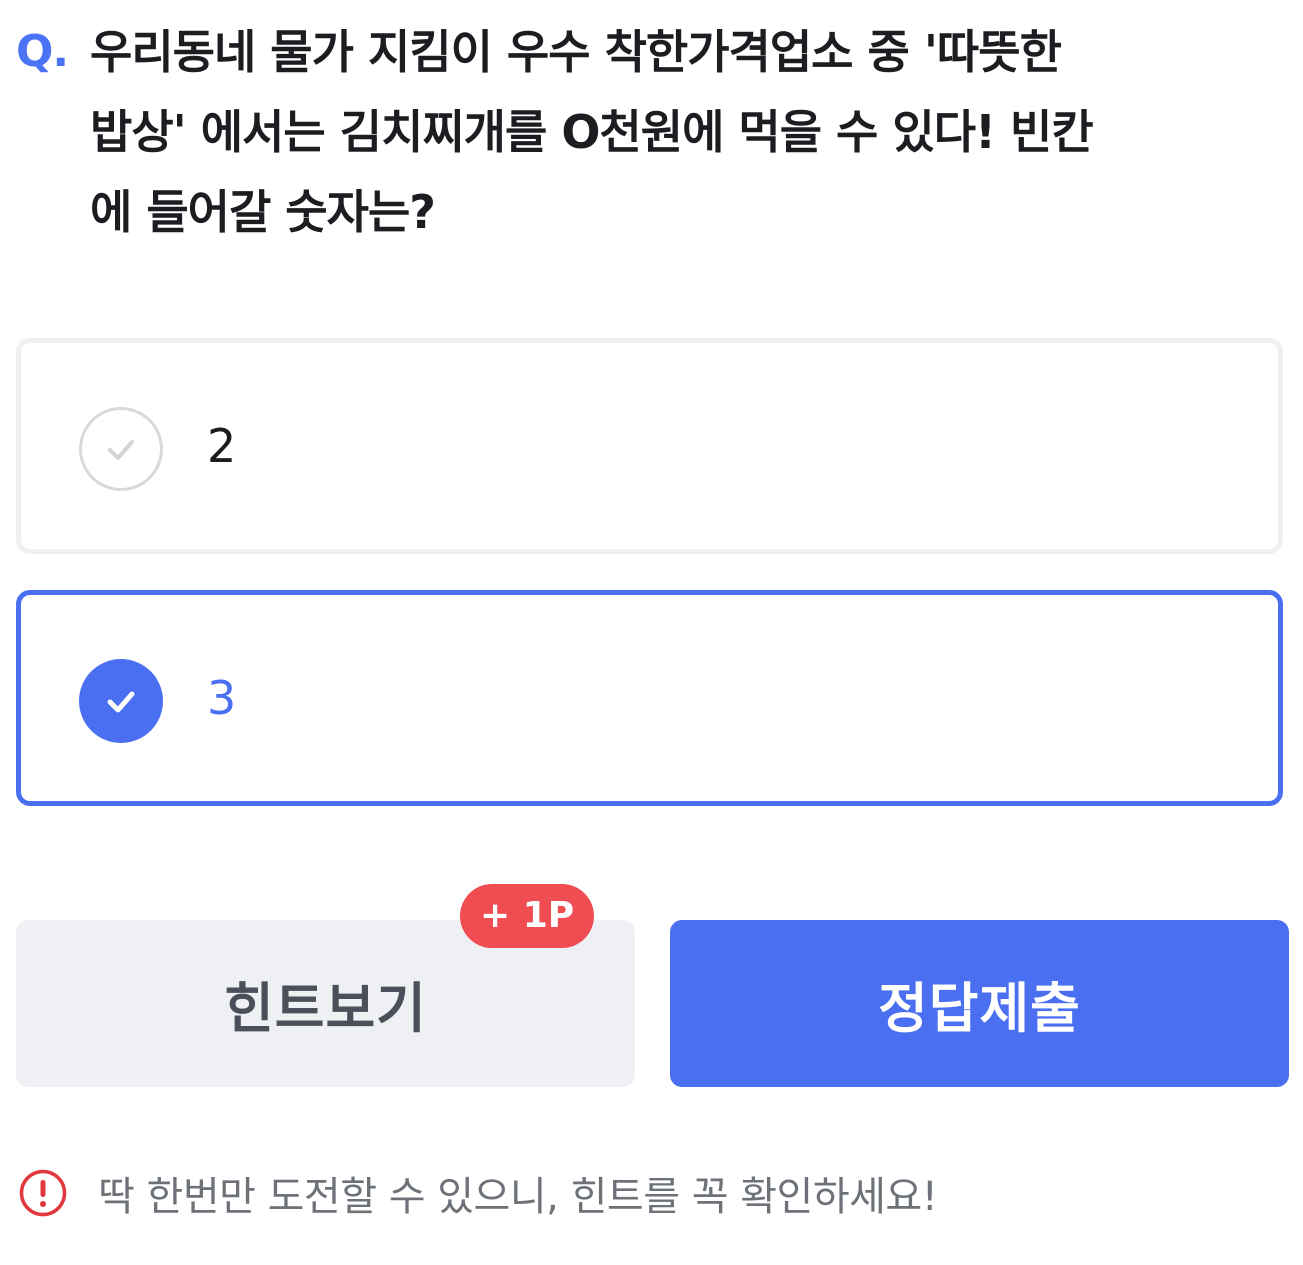  I want to click on option-label: 2, so click(222, 446).